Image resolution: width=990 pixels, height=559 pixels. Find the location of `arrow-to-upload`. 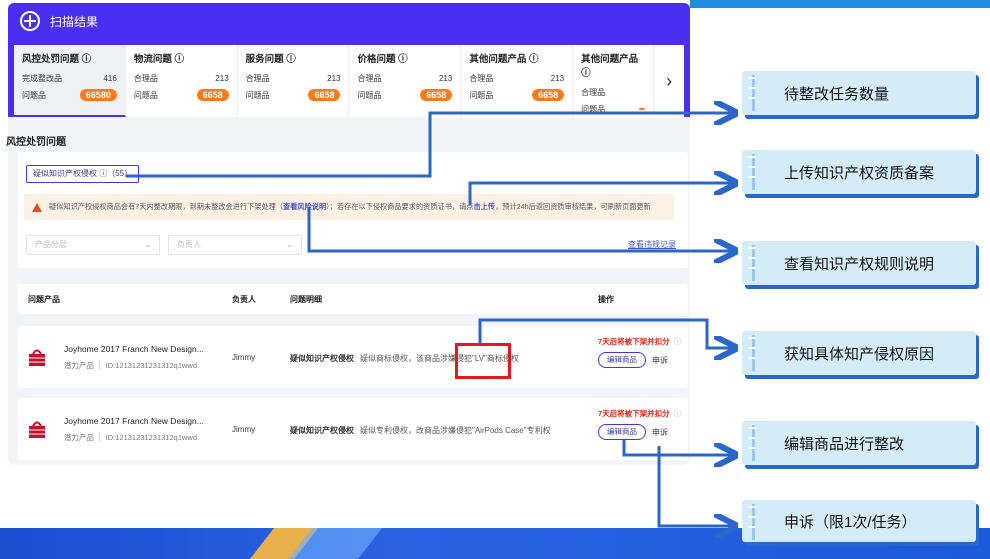

arrow-to-upload is located at coordinates (601, 194).